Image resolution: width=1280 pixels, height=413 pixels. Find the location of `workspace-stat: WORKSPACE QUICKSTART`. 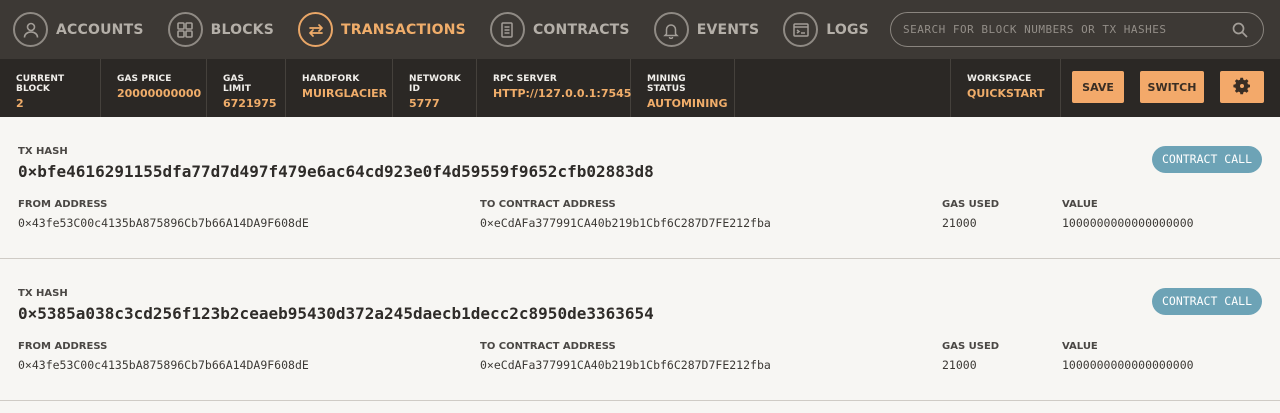

workspace-stat: WORKSPACE QUICKSTART is located at coordinates (1005, 88).